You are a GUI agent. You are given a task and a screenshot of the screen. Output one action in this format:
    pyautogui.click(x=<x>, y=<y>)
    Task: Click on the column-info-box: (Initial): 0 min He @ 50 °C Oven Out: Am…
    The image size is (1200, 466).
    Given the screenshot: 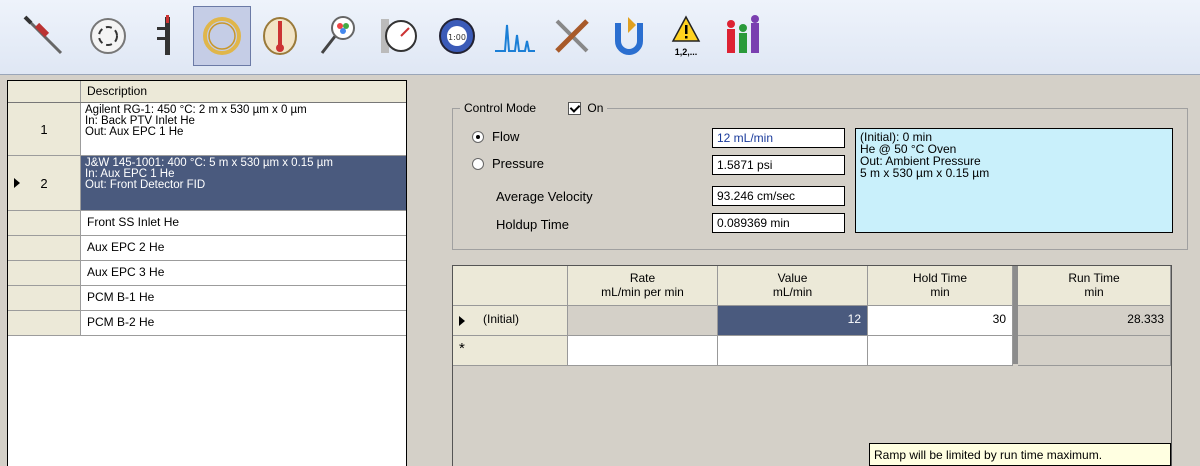 What is the action you would take?
    pyautogui.click(x=1014, y=180)
    